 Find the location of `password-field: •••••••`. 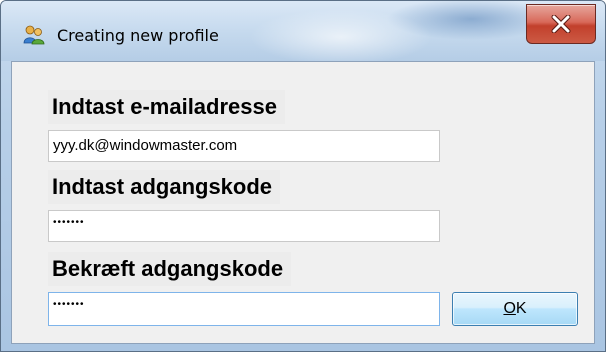

password-field: ••••••• is located at coordinates (244, 226).